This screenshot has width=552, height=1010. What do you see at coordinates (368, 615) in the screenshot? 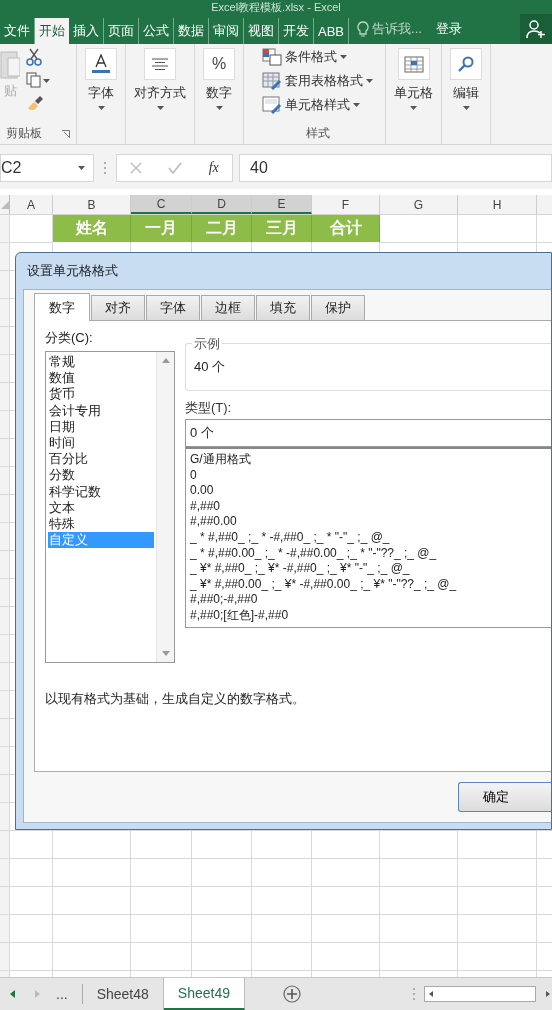
I see `format-item: #,##0;[红色]-#,##0` at bounding box center [368, 615].